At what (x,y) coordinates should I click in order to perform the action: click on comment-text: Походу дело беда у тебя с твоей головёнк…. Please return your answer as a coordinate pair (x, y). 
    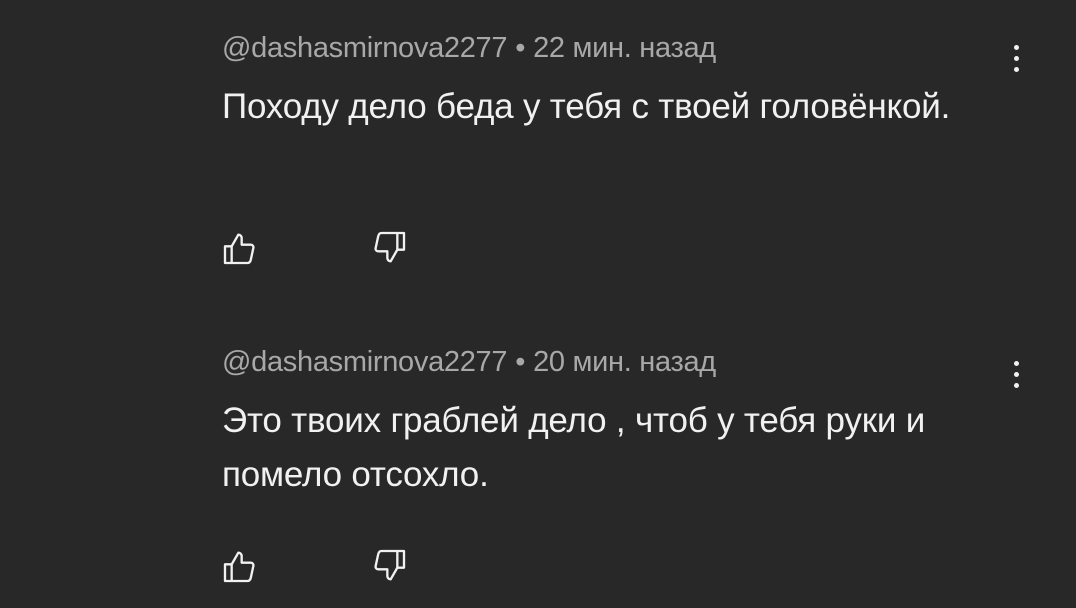
    Looking at the image, I should click on (586, 106).